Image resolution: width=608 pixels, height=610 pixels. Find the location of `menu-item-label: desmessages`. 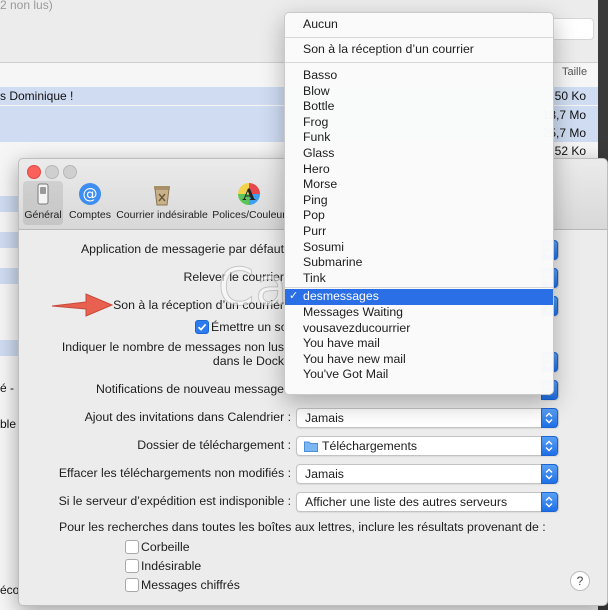

menu-item-label: desmessages is located at coordinates (341, 296).